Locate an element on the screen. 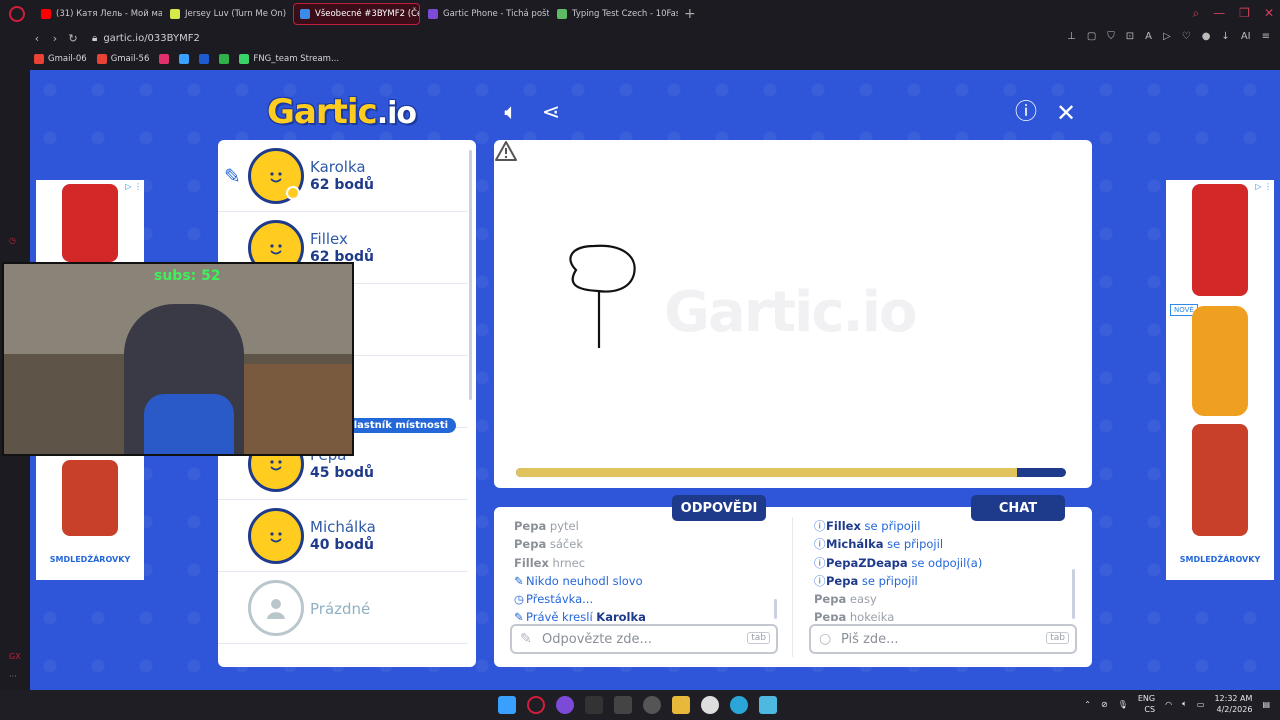 The image size is (1280, 720). log-line-text: easy is located at coordinates (861, 599).